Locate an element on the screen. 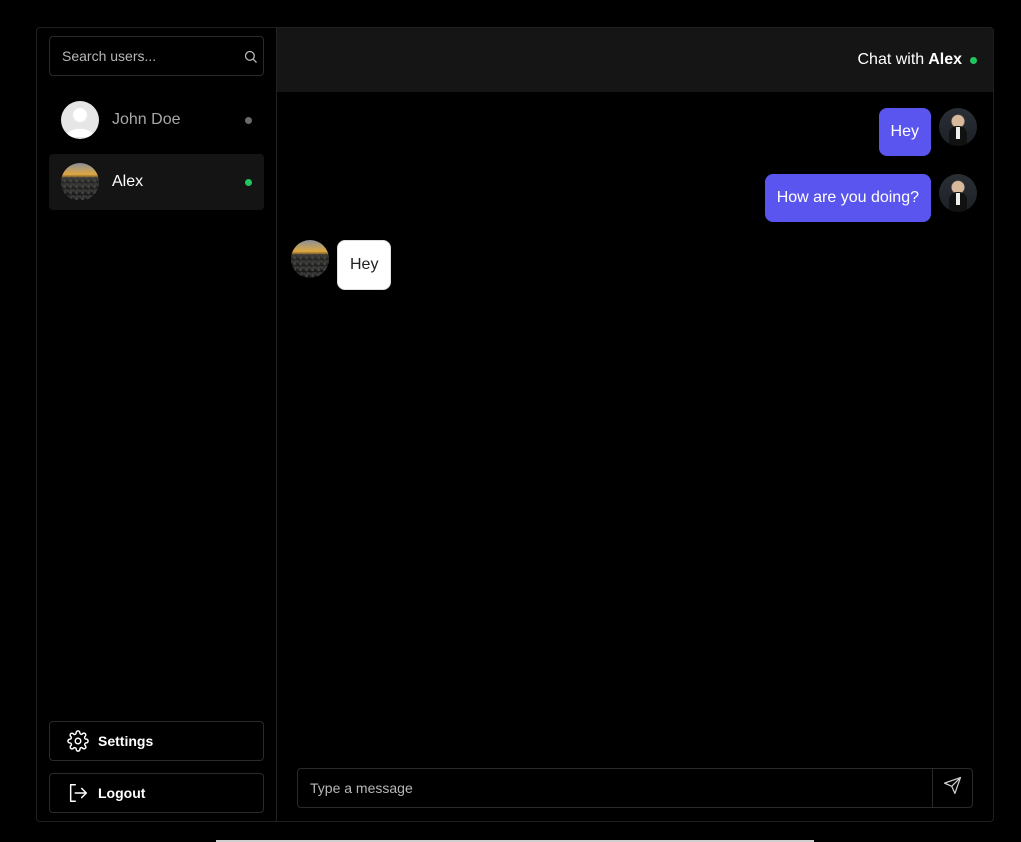 This screenshot has width=1021, height=842. chat-header: Chat with Alex is located at coordinates (635, 60).